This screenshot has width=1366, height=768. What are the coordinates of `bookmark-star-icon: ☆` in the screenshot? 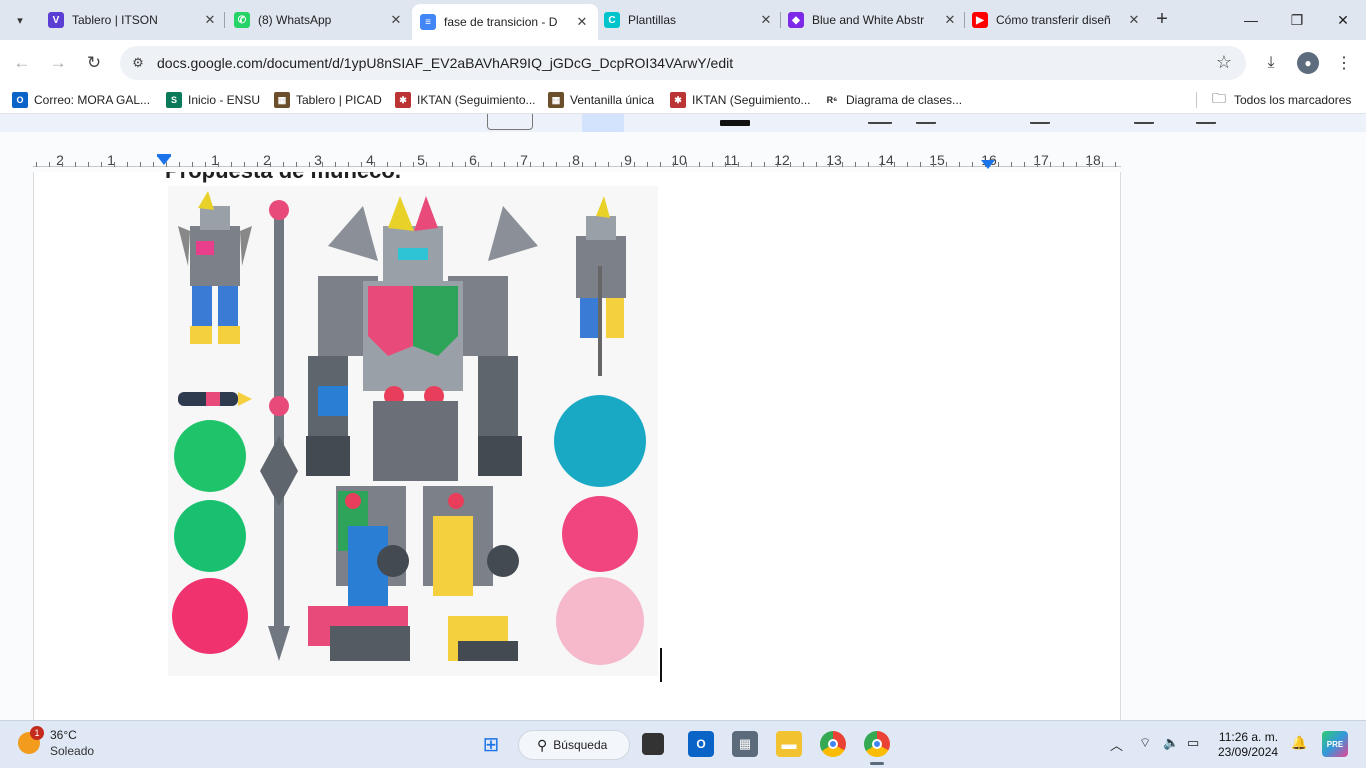 It's located at (1224, 62).